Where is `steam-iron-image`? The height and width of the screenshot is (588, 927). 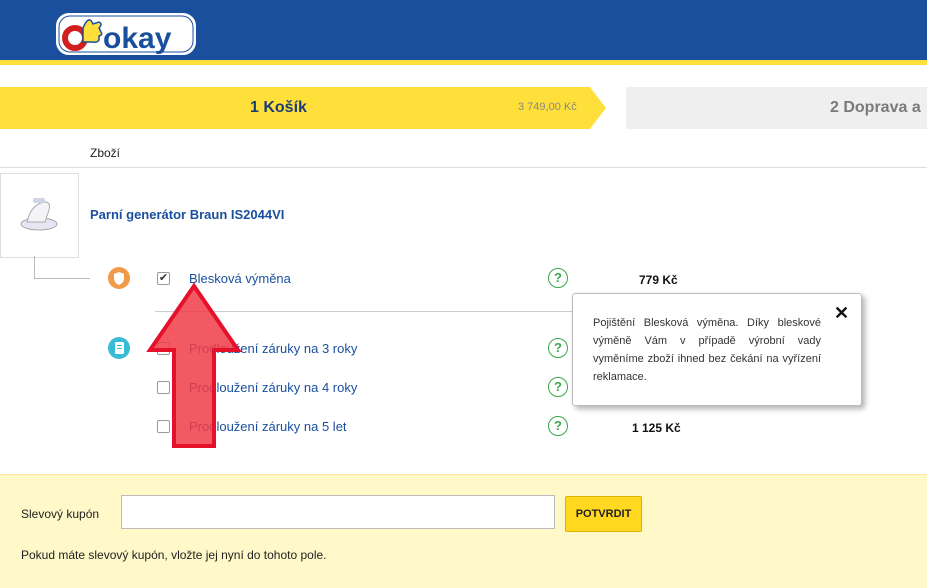 steam-iron-image is located at coordinates (39, 214).